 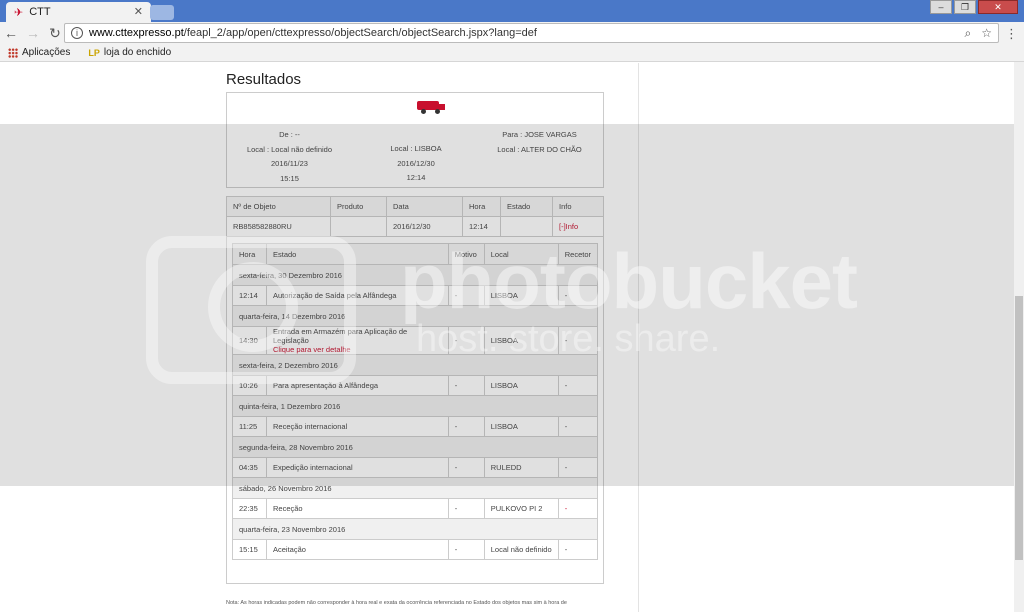 I want to click on event-status: Aceitação, so click(x=357, y=549).